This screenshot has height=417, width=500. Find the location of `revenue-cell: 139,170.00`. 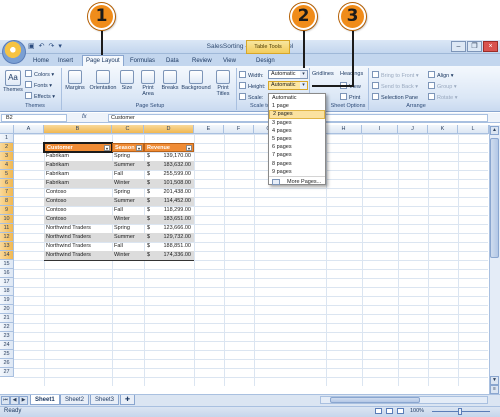

revenue-cell: 139,170.00 is located at coordinates (173, 156).